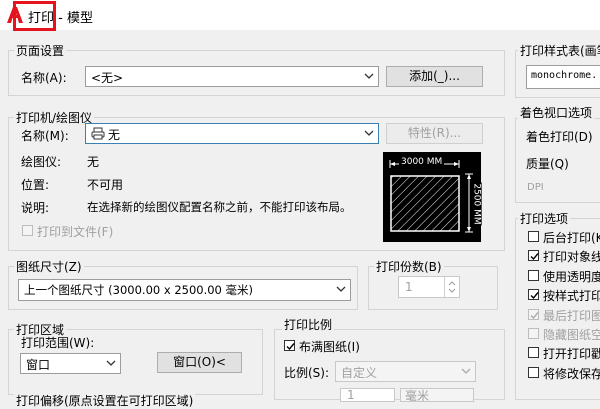  Describe the element at coordinates (547, 164) in the screenshot. I see `quality-label: 质量(Q)` at that location.